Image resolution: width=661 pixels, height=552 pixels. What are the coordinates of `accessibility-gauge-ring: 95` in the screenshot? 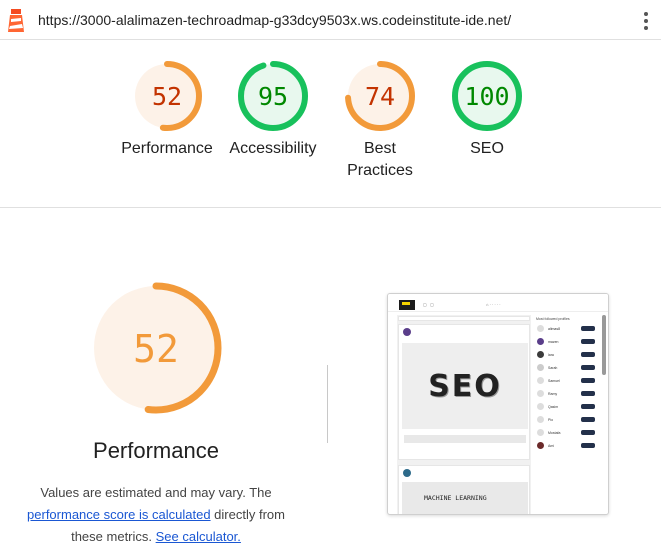 It's located at (273, 96).